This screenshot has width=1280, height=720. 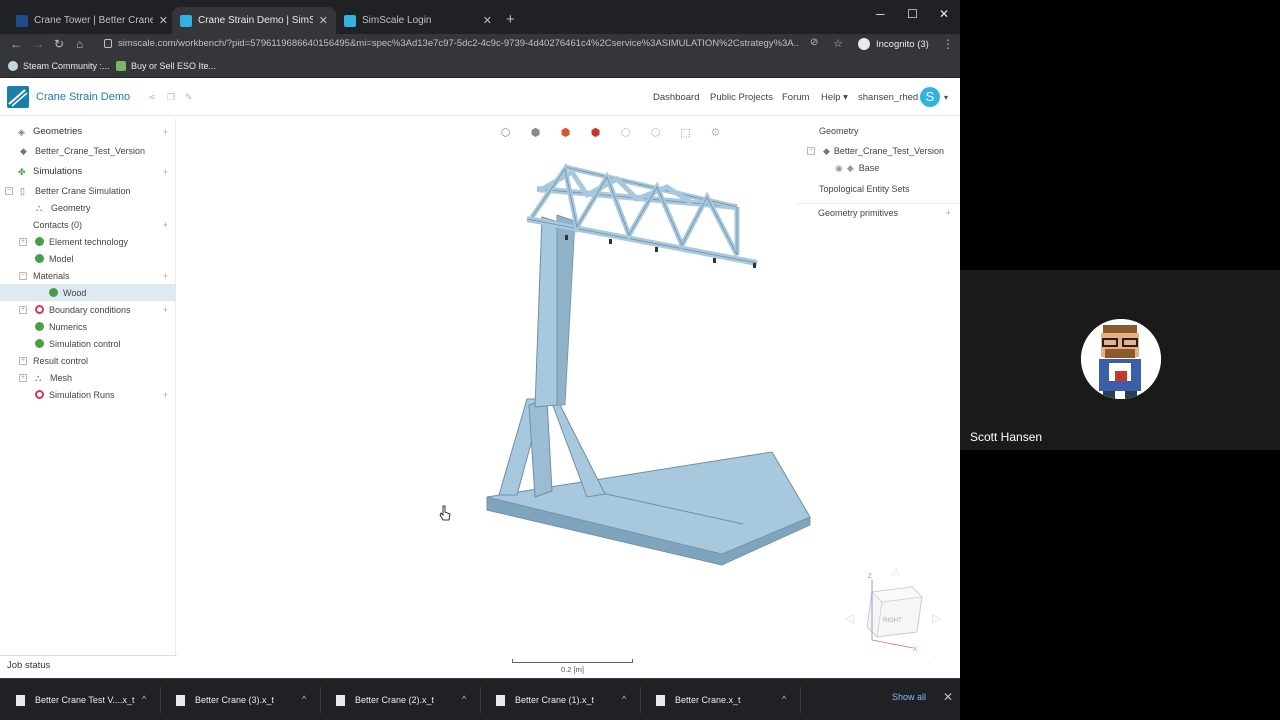 I want to click on tree-item-mesh: + ⛬ Mesh, so click(x=88, y=377).